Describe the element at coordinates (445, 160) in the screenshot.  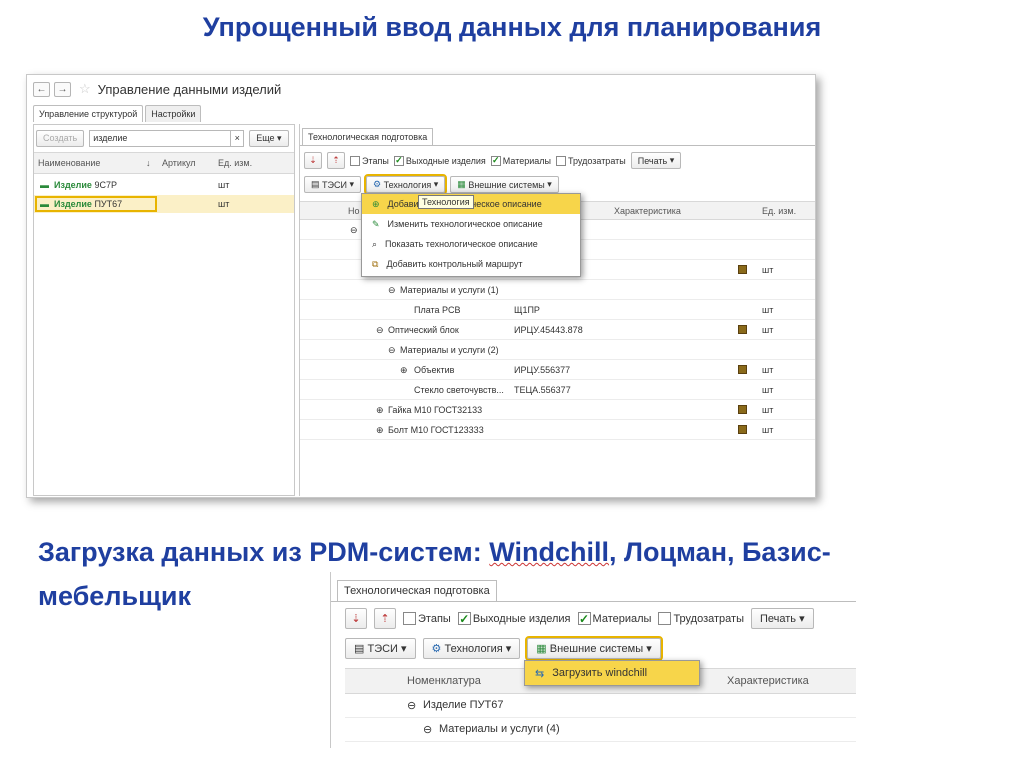
I see `check-label: Выходные изделия` at that location.